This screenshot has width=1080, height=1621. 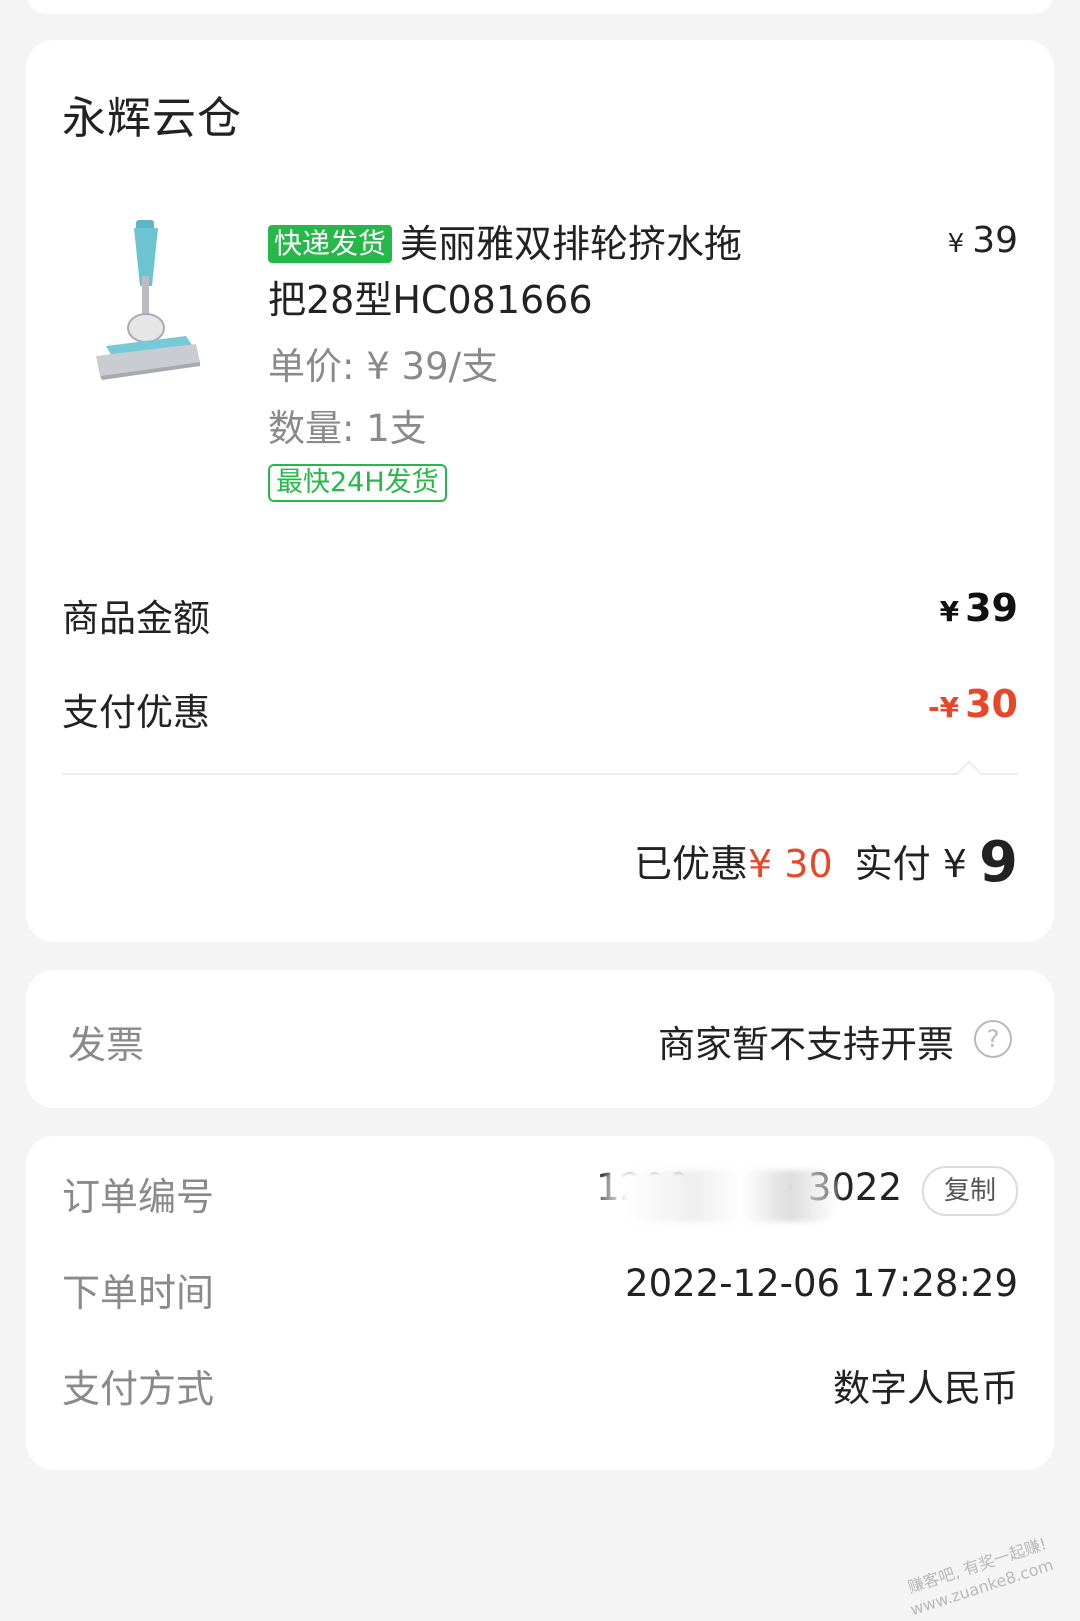 What do you see at coordinates (954, 864) in the screenshot?
I see `paid-symbol: ¥` at bounding box center [954, 864].